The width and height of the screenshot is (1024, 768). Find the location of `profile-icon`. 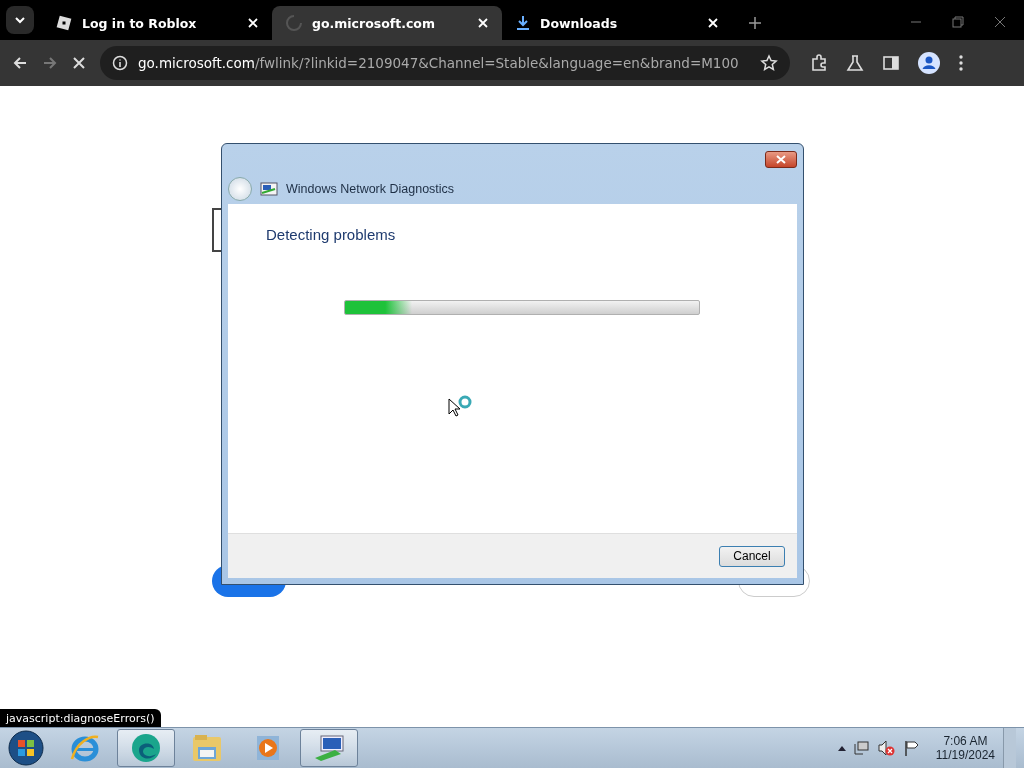

profile-icon is located at coordinates (929, 63).